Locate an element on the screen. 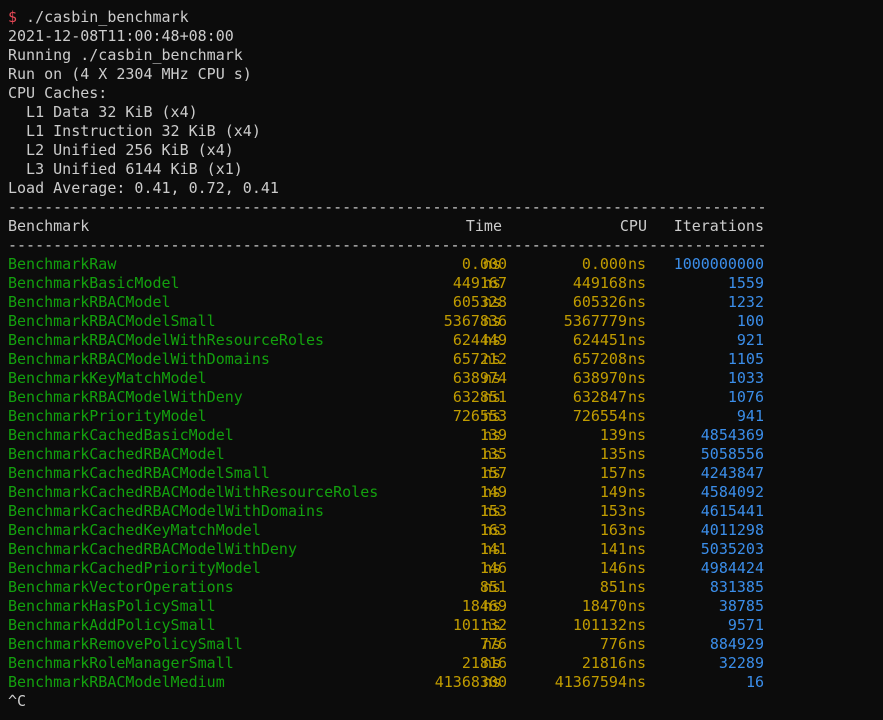 This screenshot has height=720, width=883. table-row: BenchmarkRBACModel 605328 ns 605326 ns 1232 is located at coordinates (445, 302).